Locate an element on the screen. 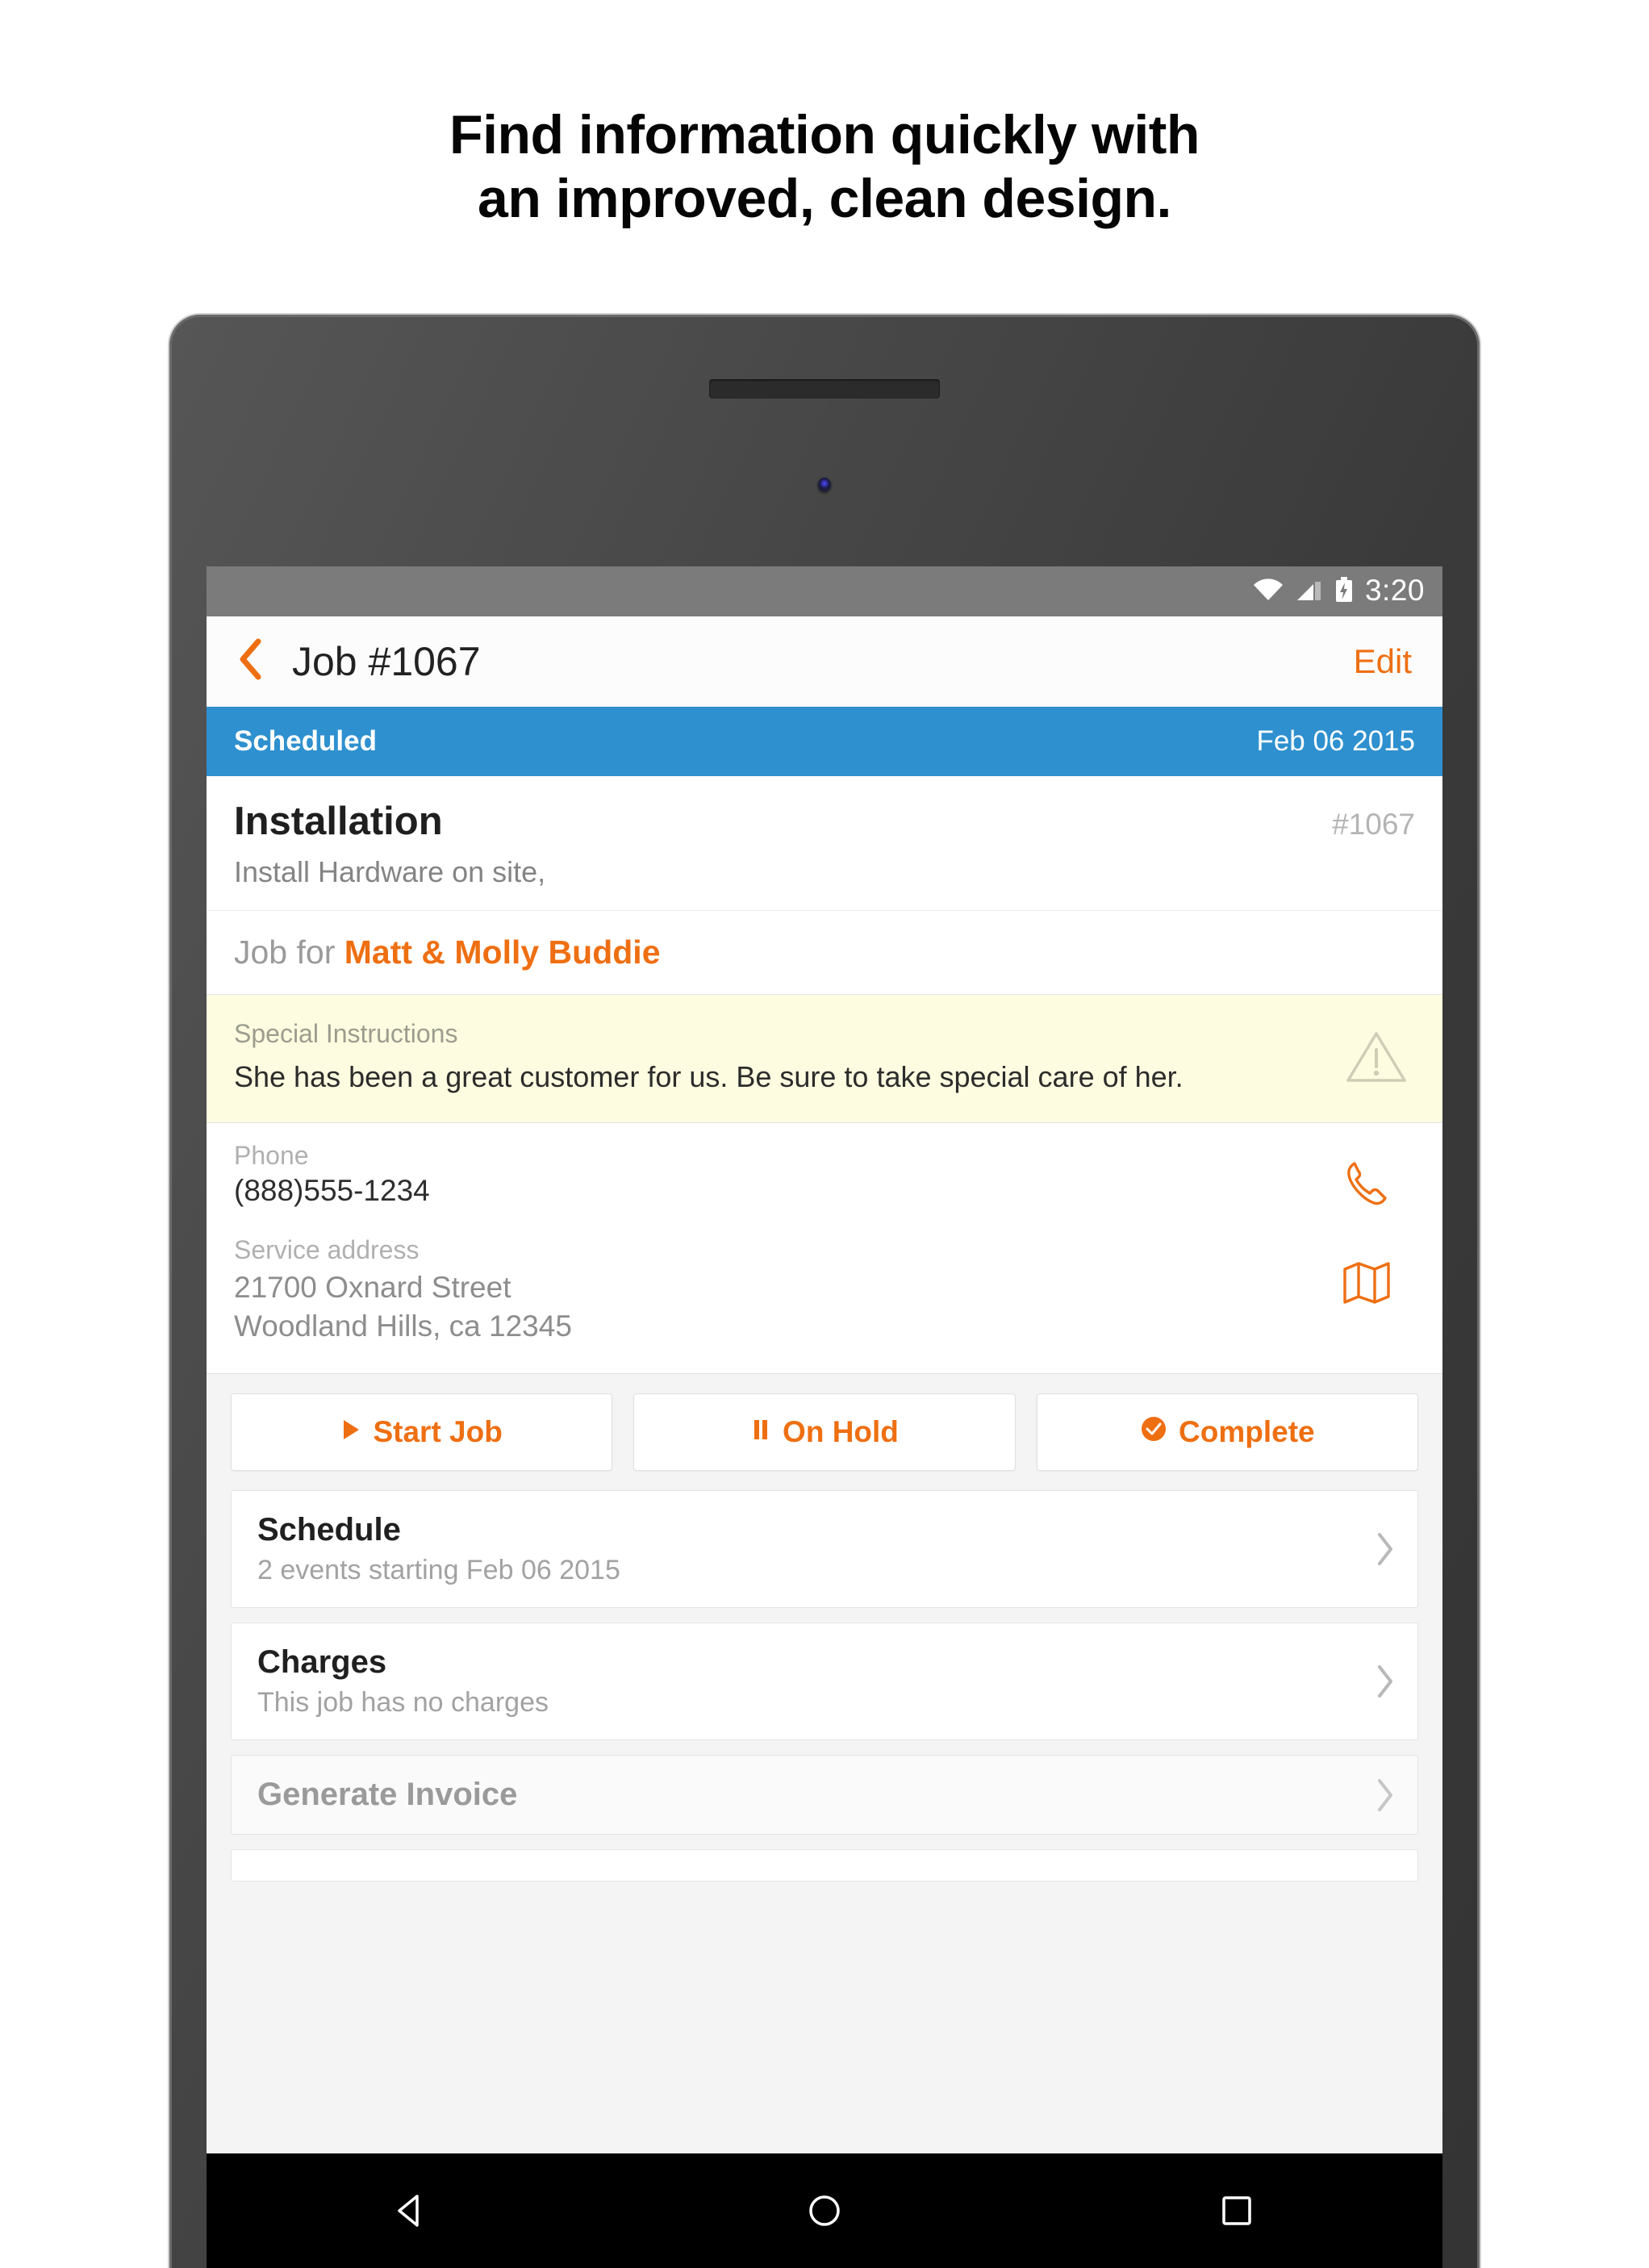 The height and width of the screenshot is (2268, 1649). job-number: #1067 is located at coordinates (1373, 824).